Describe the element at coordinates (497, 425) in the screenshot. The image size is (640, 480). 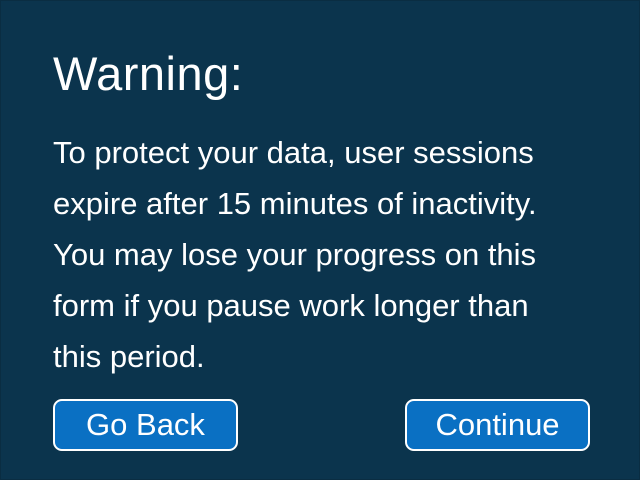
I see `continue-button: Continue` at that location.